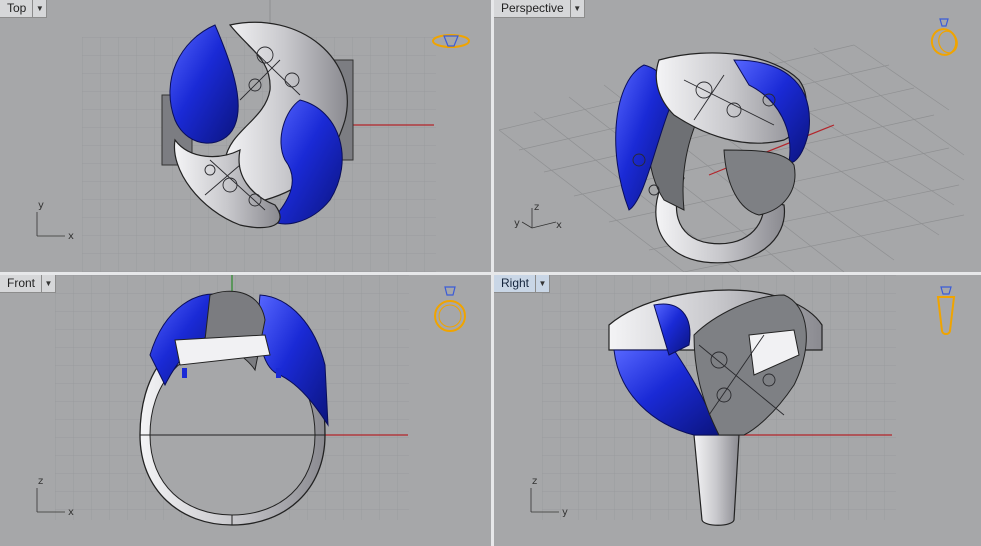 The image size is (981, 546). What do you see at coordinates (946, 310) in the screenshot?
I see `ring-side-view-icon` at bounding box center [946, 310].